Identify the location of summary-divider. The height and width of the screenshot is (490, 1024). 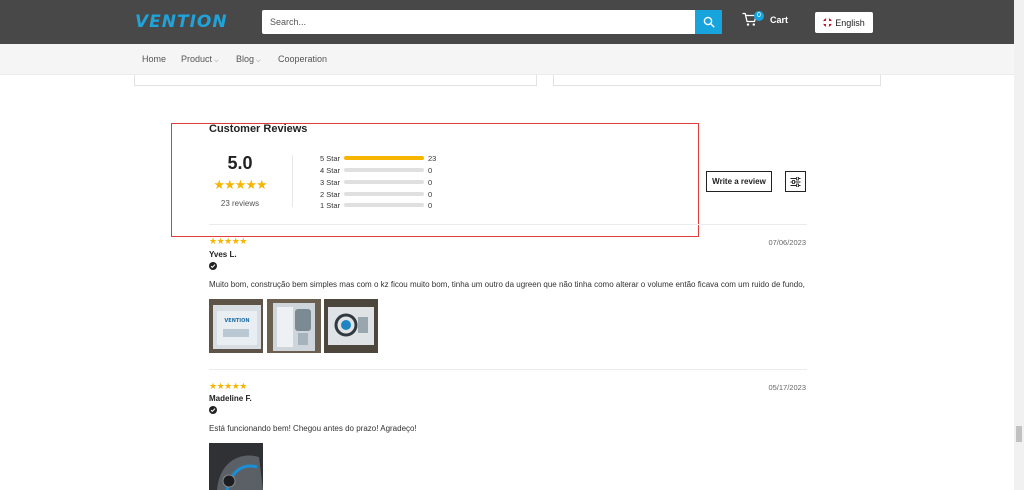
(292, 181).